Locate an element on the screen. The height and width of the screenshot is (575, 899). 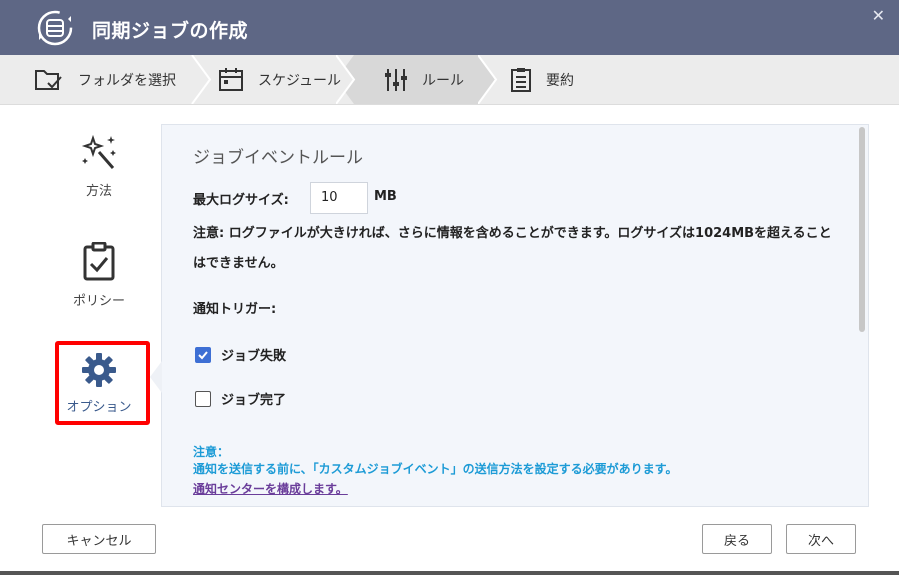
step-summary: 要約 is located at coordinates (542, 79).